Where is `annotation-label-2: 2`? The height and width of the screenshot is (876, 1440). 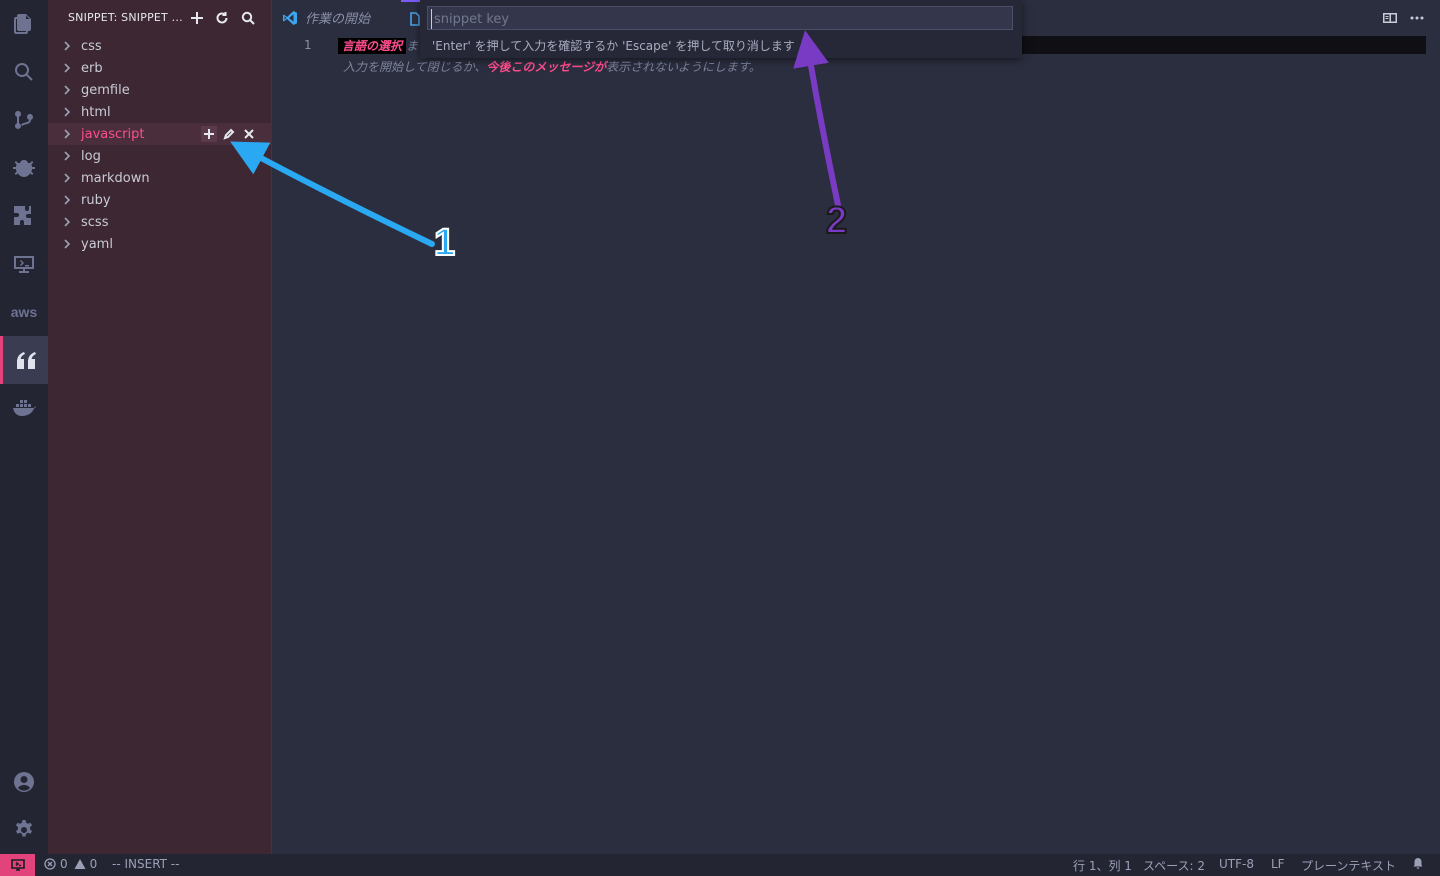
annotation-label-2: 2 is located at coordinates (836, 221).